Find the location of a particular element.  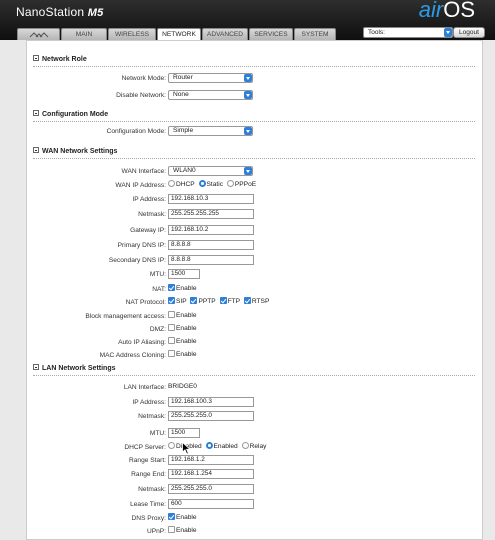

row-wan-netmask: Netmask: 255.255.255.255 is located at coordinates (255, 215).